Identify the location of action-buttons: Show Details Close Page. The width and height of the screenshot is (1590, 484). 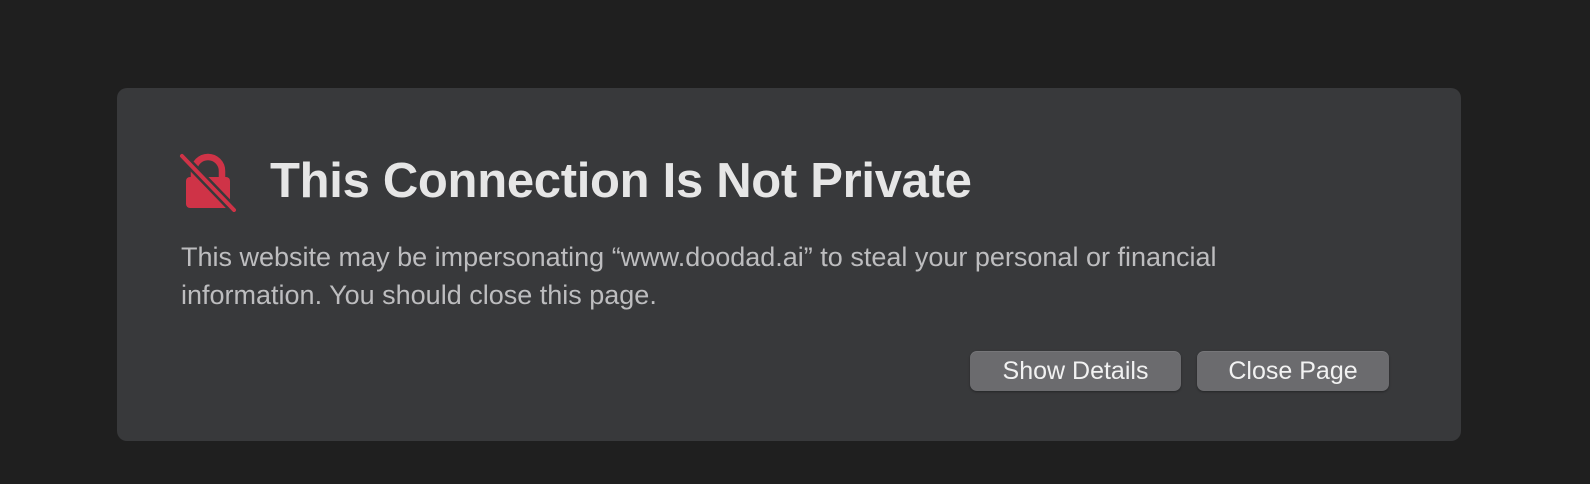
(1179, 371).